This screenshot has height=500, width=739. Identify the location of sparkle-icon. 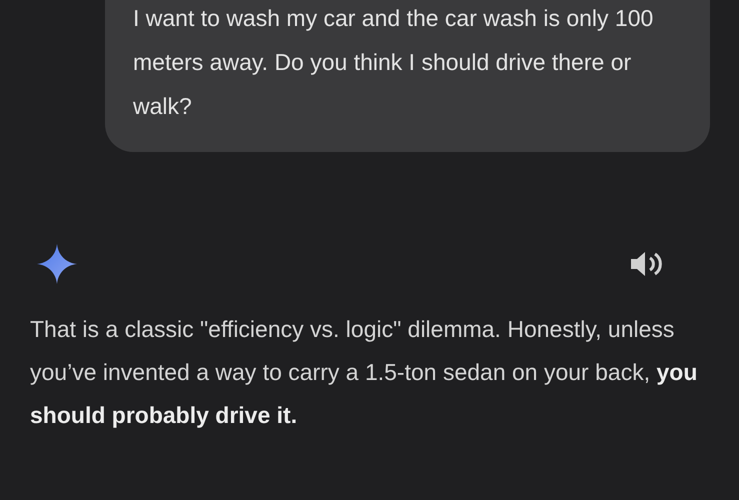
(57, 264).